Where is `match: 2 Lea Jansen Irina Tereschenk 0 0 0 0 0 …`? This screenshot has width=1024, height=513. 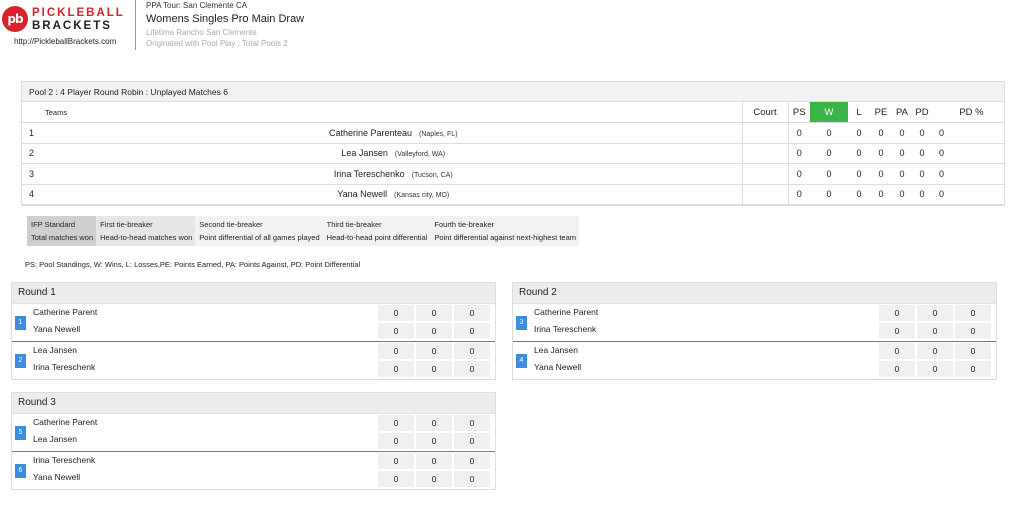 match: 2 Lea Jansen Irina Tereschenk 0 0 0 0 0 … is located at coordinates (253, 360).